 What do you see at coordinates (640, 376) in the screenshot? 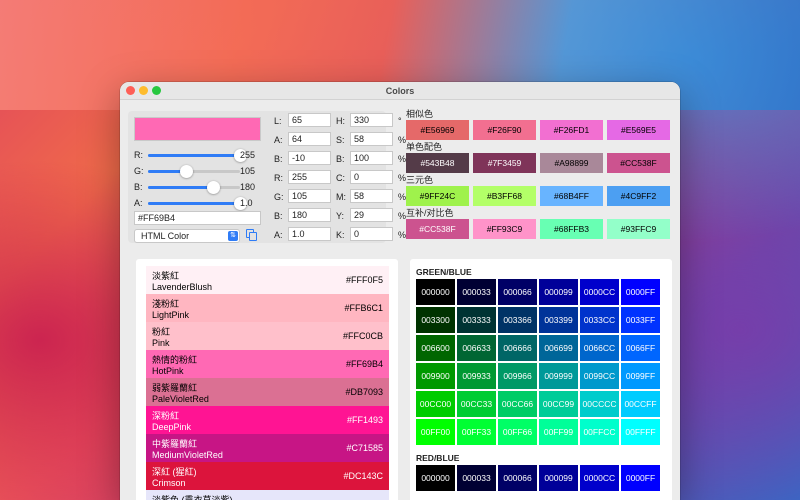
I see `grid-cell: 0099FF` at bounding box center [640, 376].